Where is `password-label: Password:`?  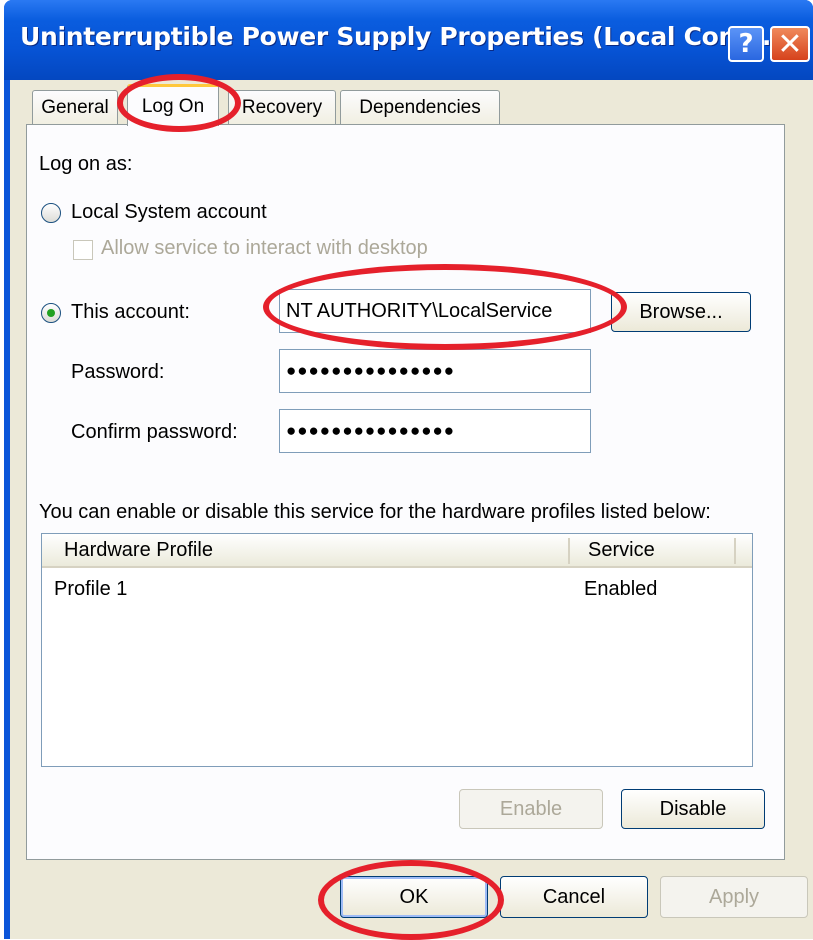
password-label: Password: is located at coordinates (118, 372).